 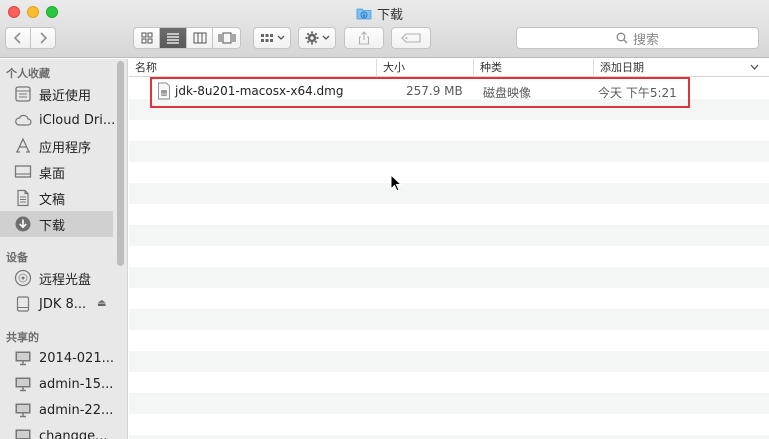 I want to click on icon-view-button, so click(x=147, y=38).